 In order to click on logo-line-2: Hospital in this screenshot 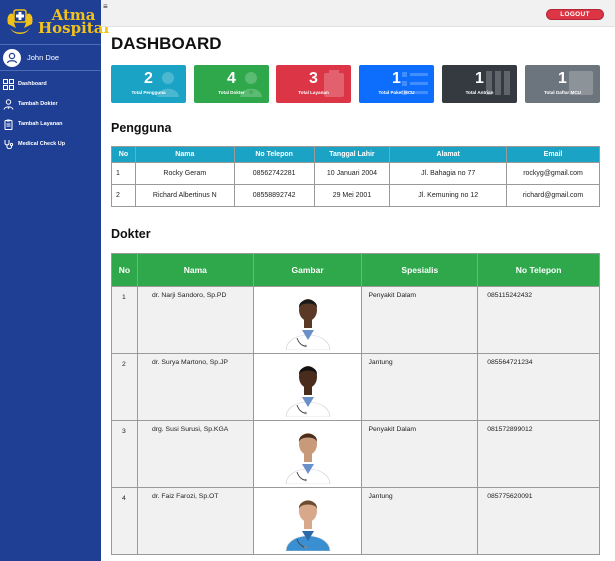, I will do `click(74, 28)`.